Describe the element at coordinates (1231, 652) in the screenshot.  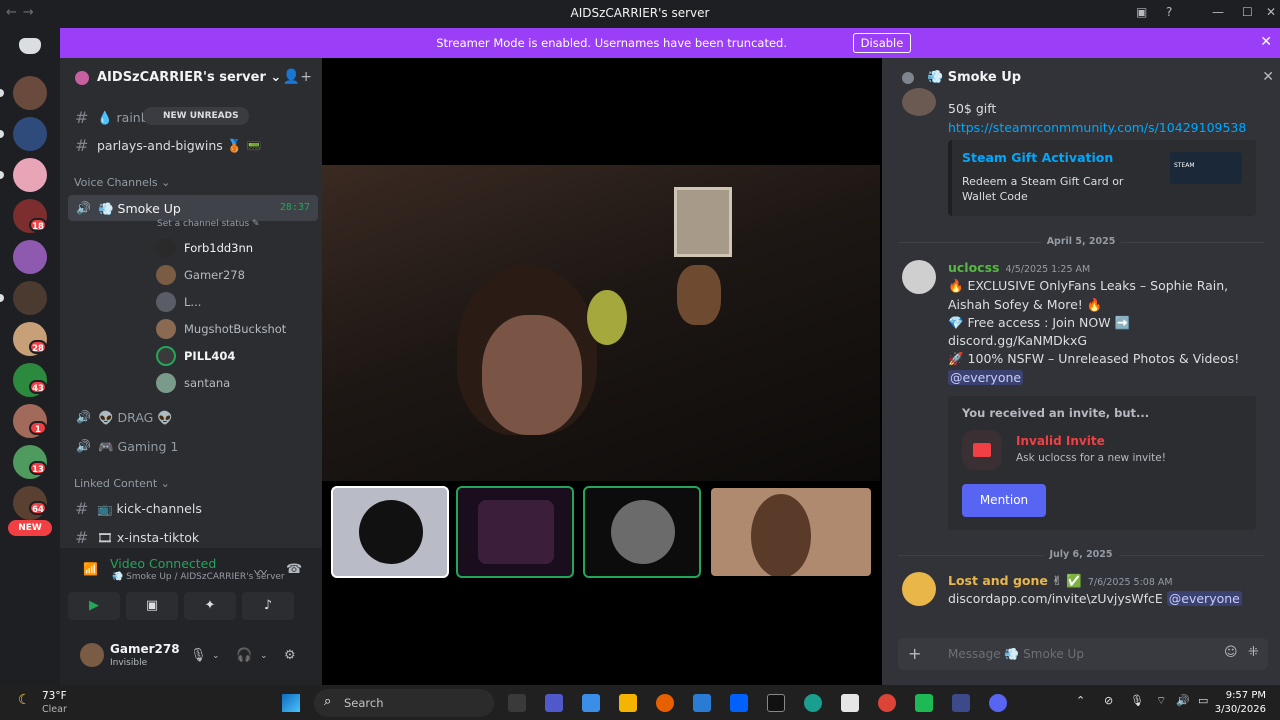
I see `emoji-icon: ☺` at that location.